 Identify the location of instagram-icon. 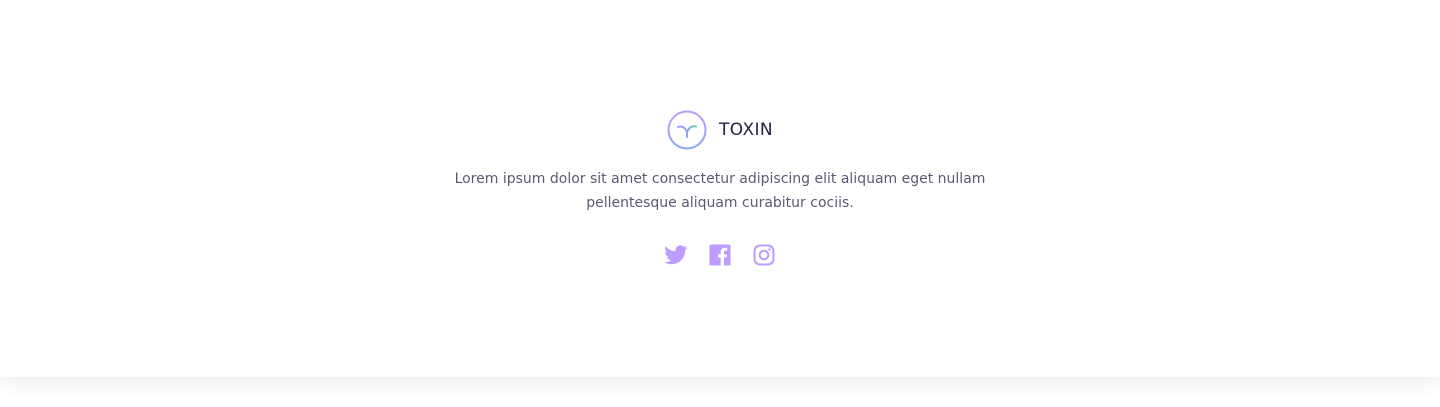
(764, 255).